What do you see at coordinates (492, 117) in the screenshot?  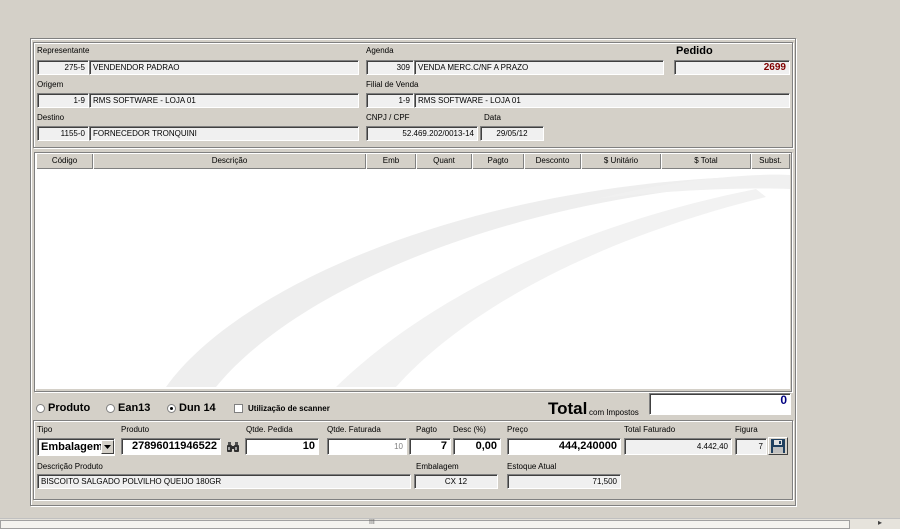 I see `data-label: Data` at bounding box center [492, 117].